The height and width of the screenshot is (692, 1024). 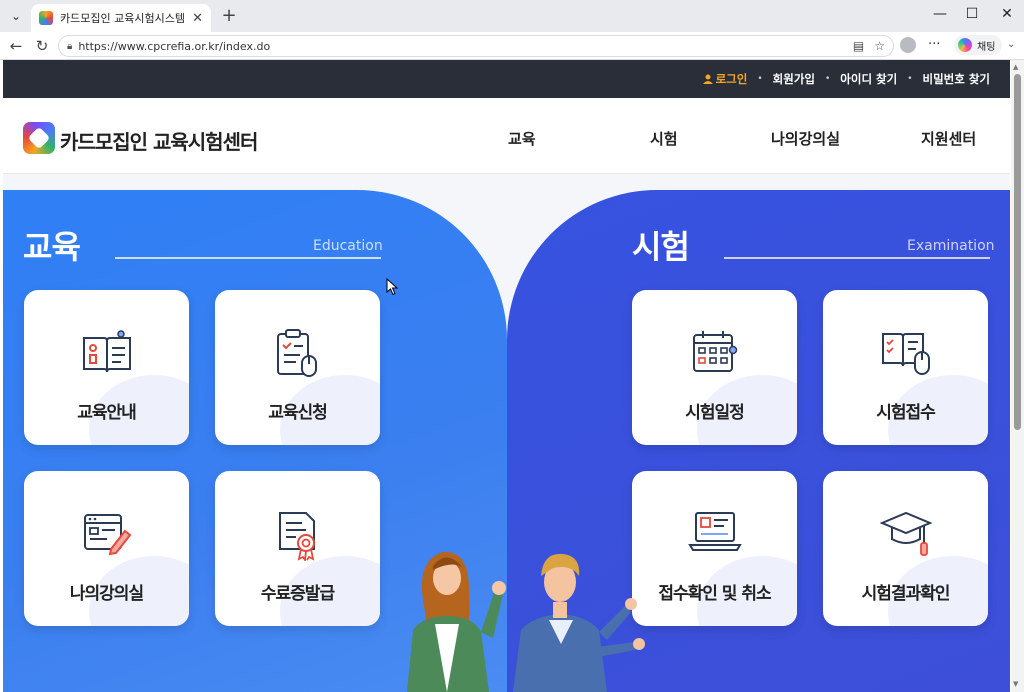 I want to click on calendar-icon, so click(x=714, y=351).